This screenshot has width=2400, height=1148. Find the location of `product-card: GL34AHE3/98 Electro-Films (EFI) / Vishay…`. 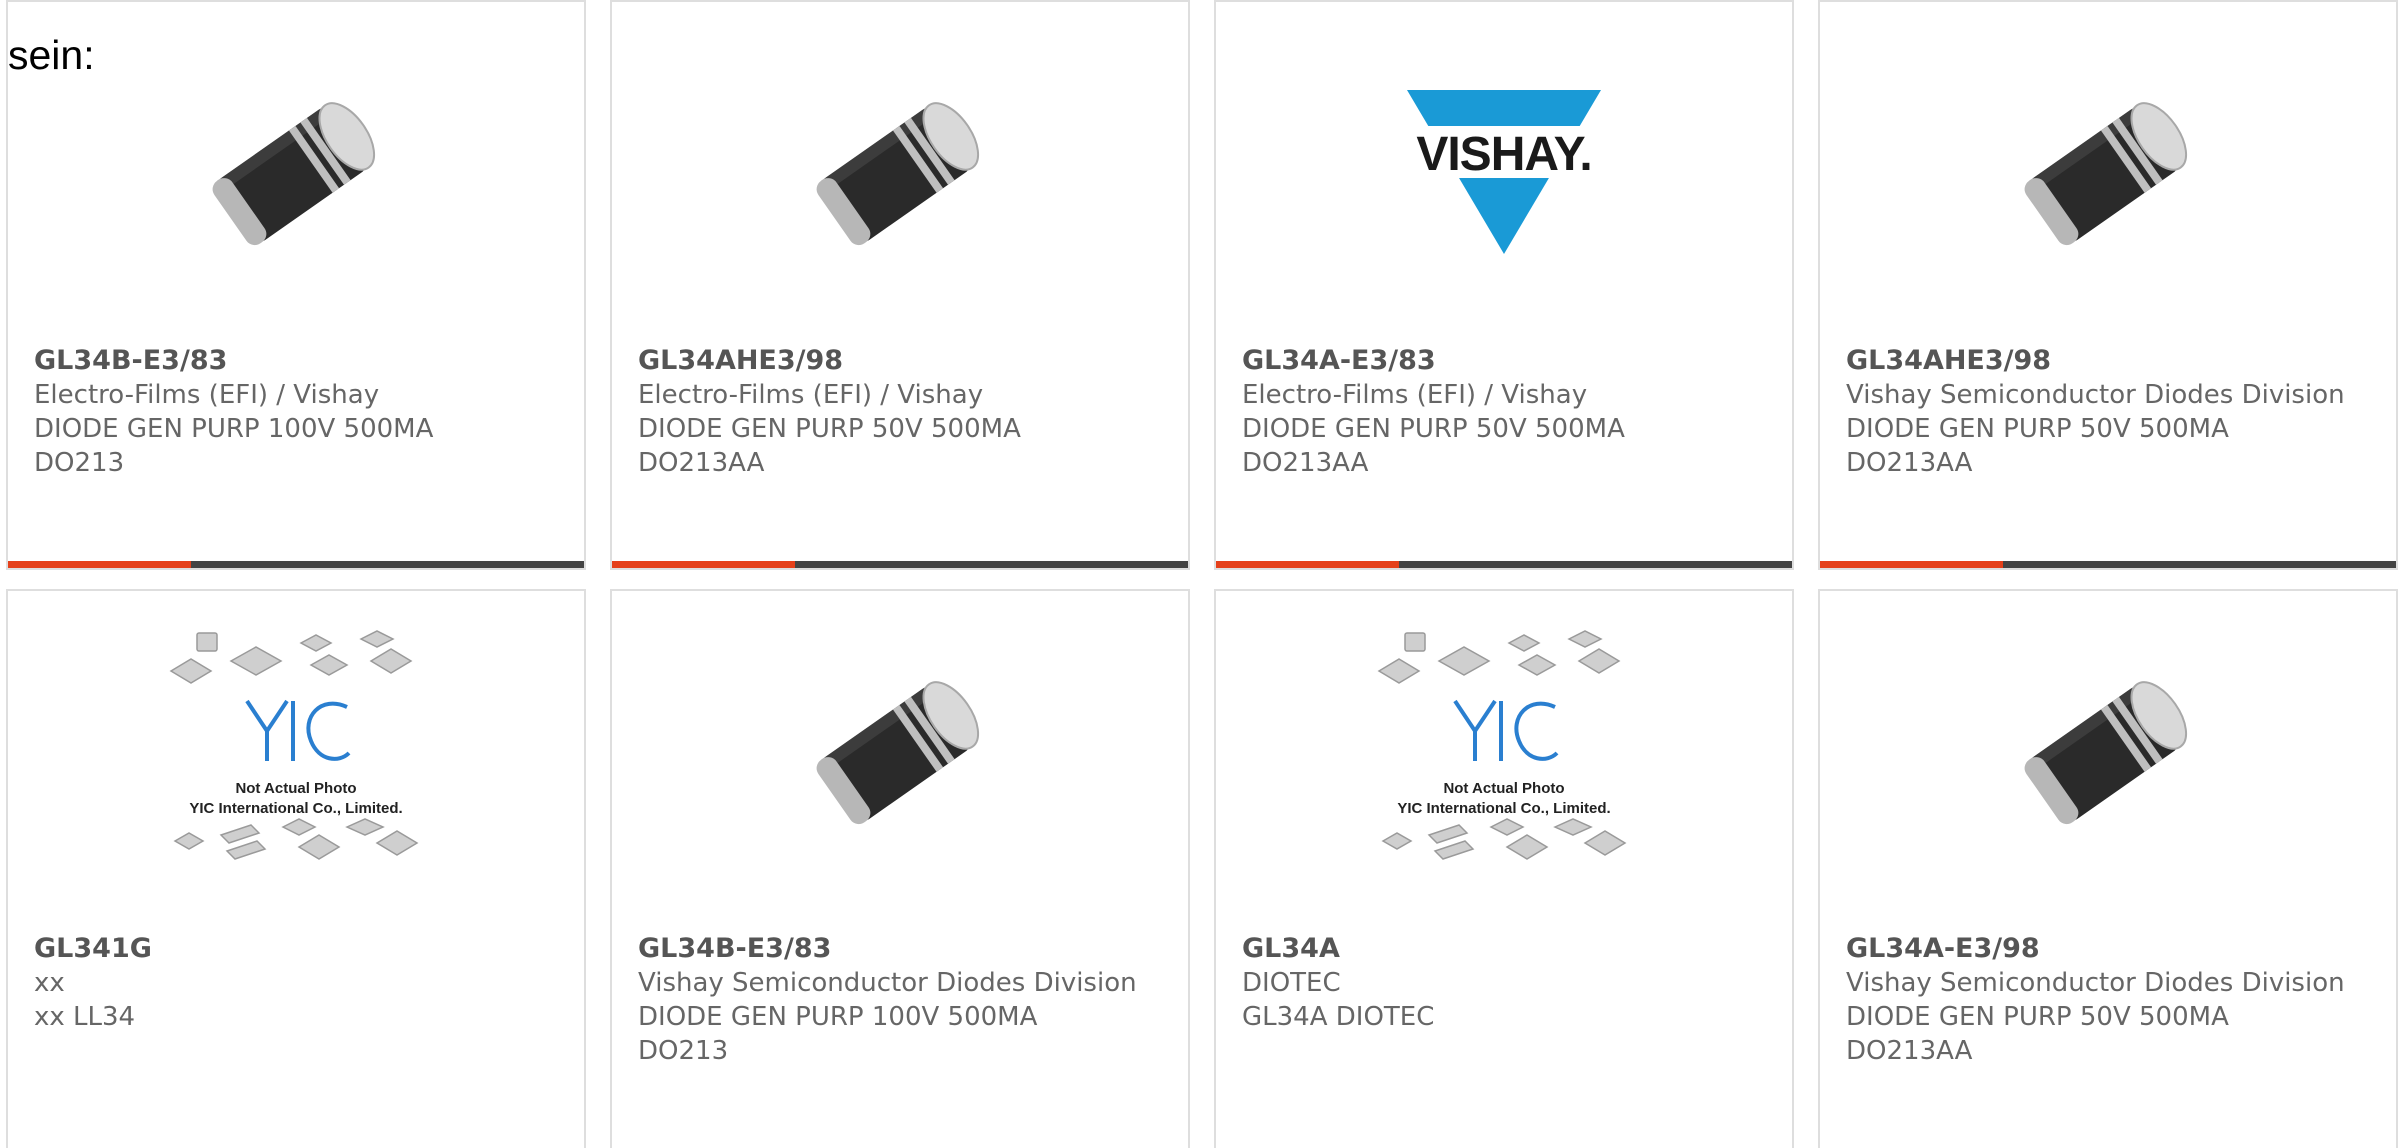

product-card: GL34AHE3/98 Electro-Films (EFI) / Vishay… is located at coordinates (900, 285).